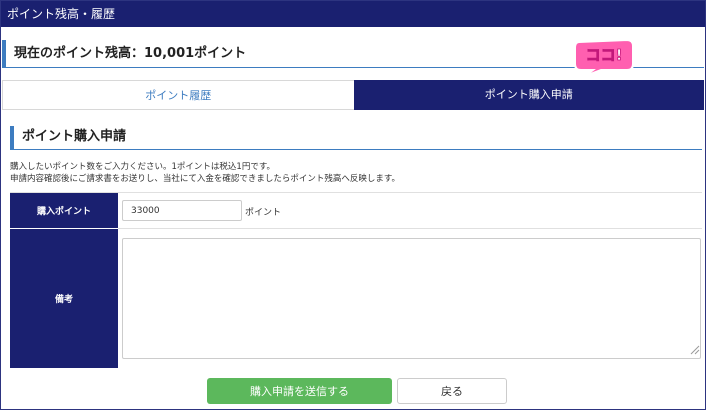 This screenshot has height=410, width=706. Describe the element at coordinates (182, 210) in the screenshot. I see `points-input` at that location.